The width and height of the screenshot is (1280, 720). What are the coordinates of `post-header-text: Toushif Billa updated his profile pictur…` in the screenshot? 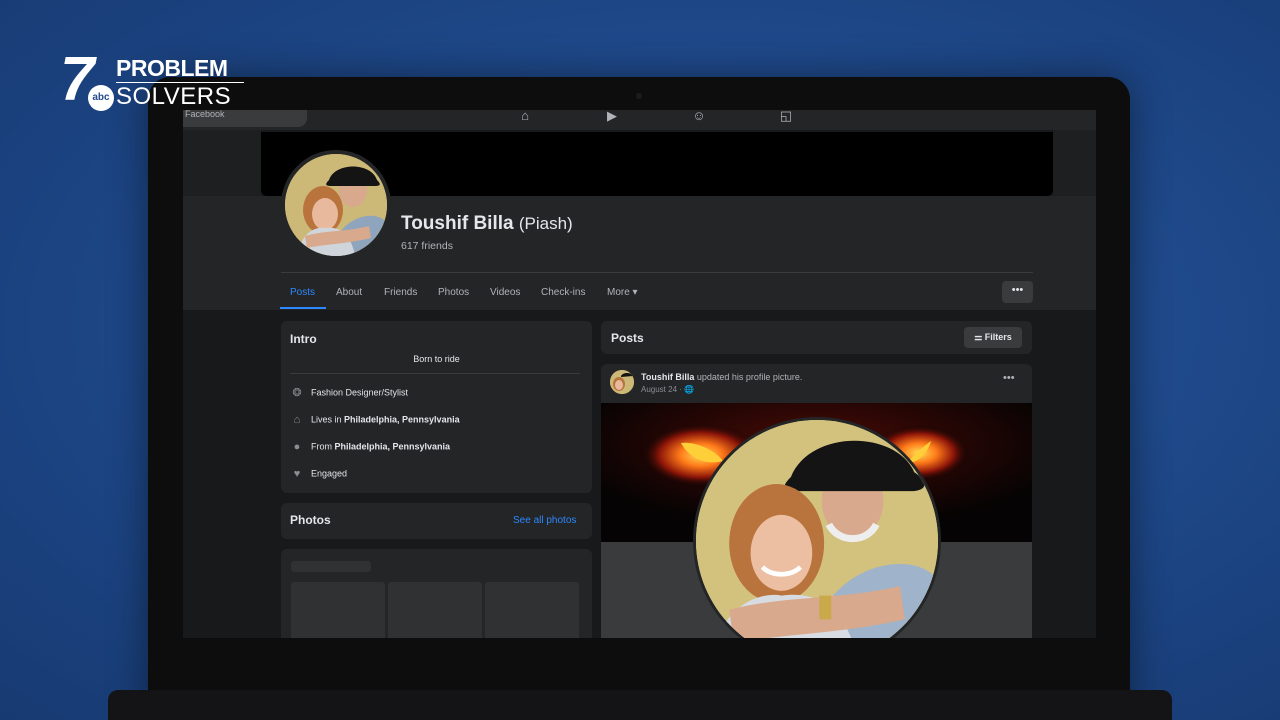 It's located at (721, 377).